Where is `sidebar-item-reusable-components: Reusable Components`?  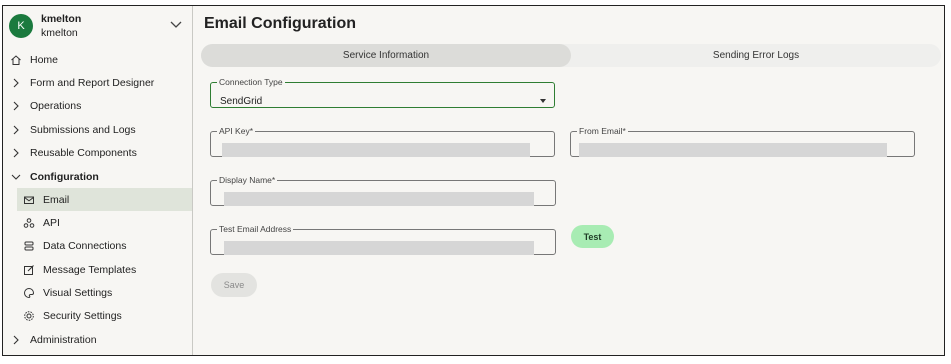 sidebar-item-reusable-components: Reusable Components is located at coordinates (97, 152).